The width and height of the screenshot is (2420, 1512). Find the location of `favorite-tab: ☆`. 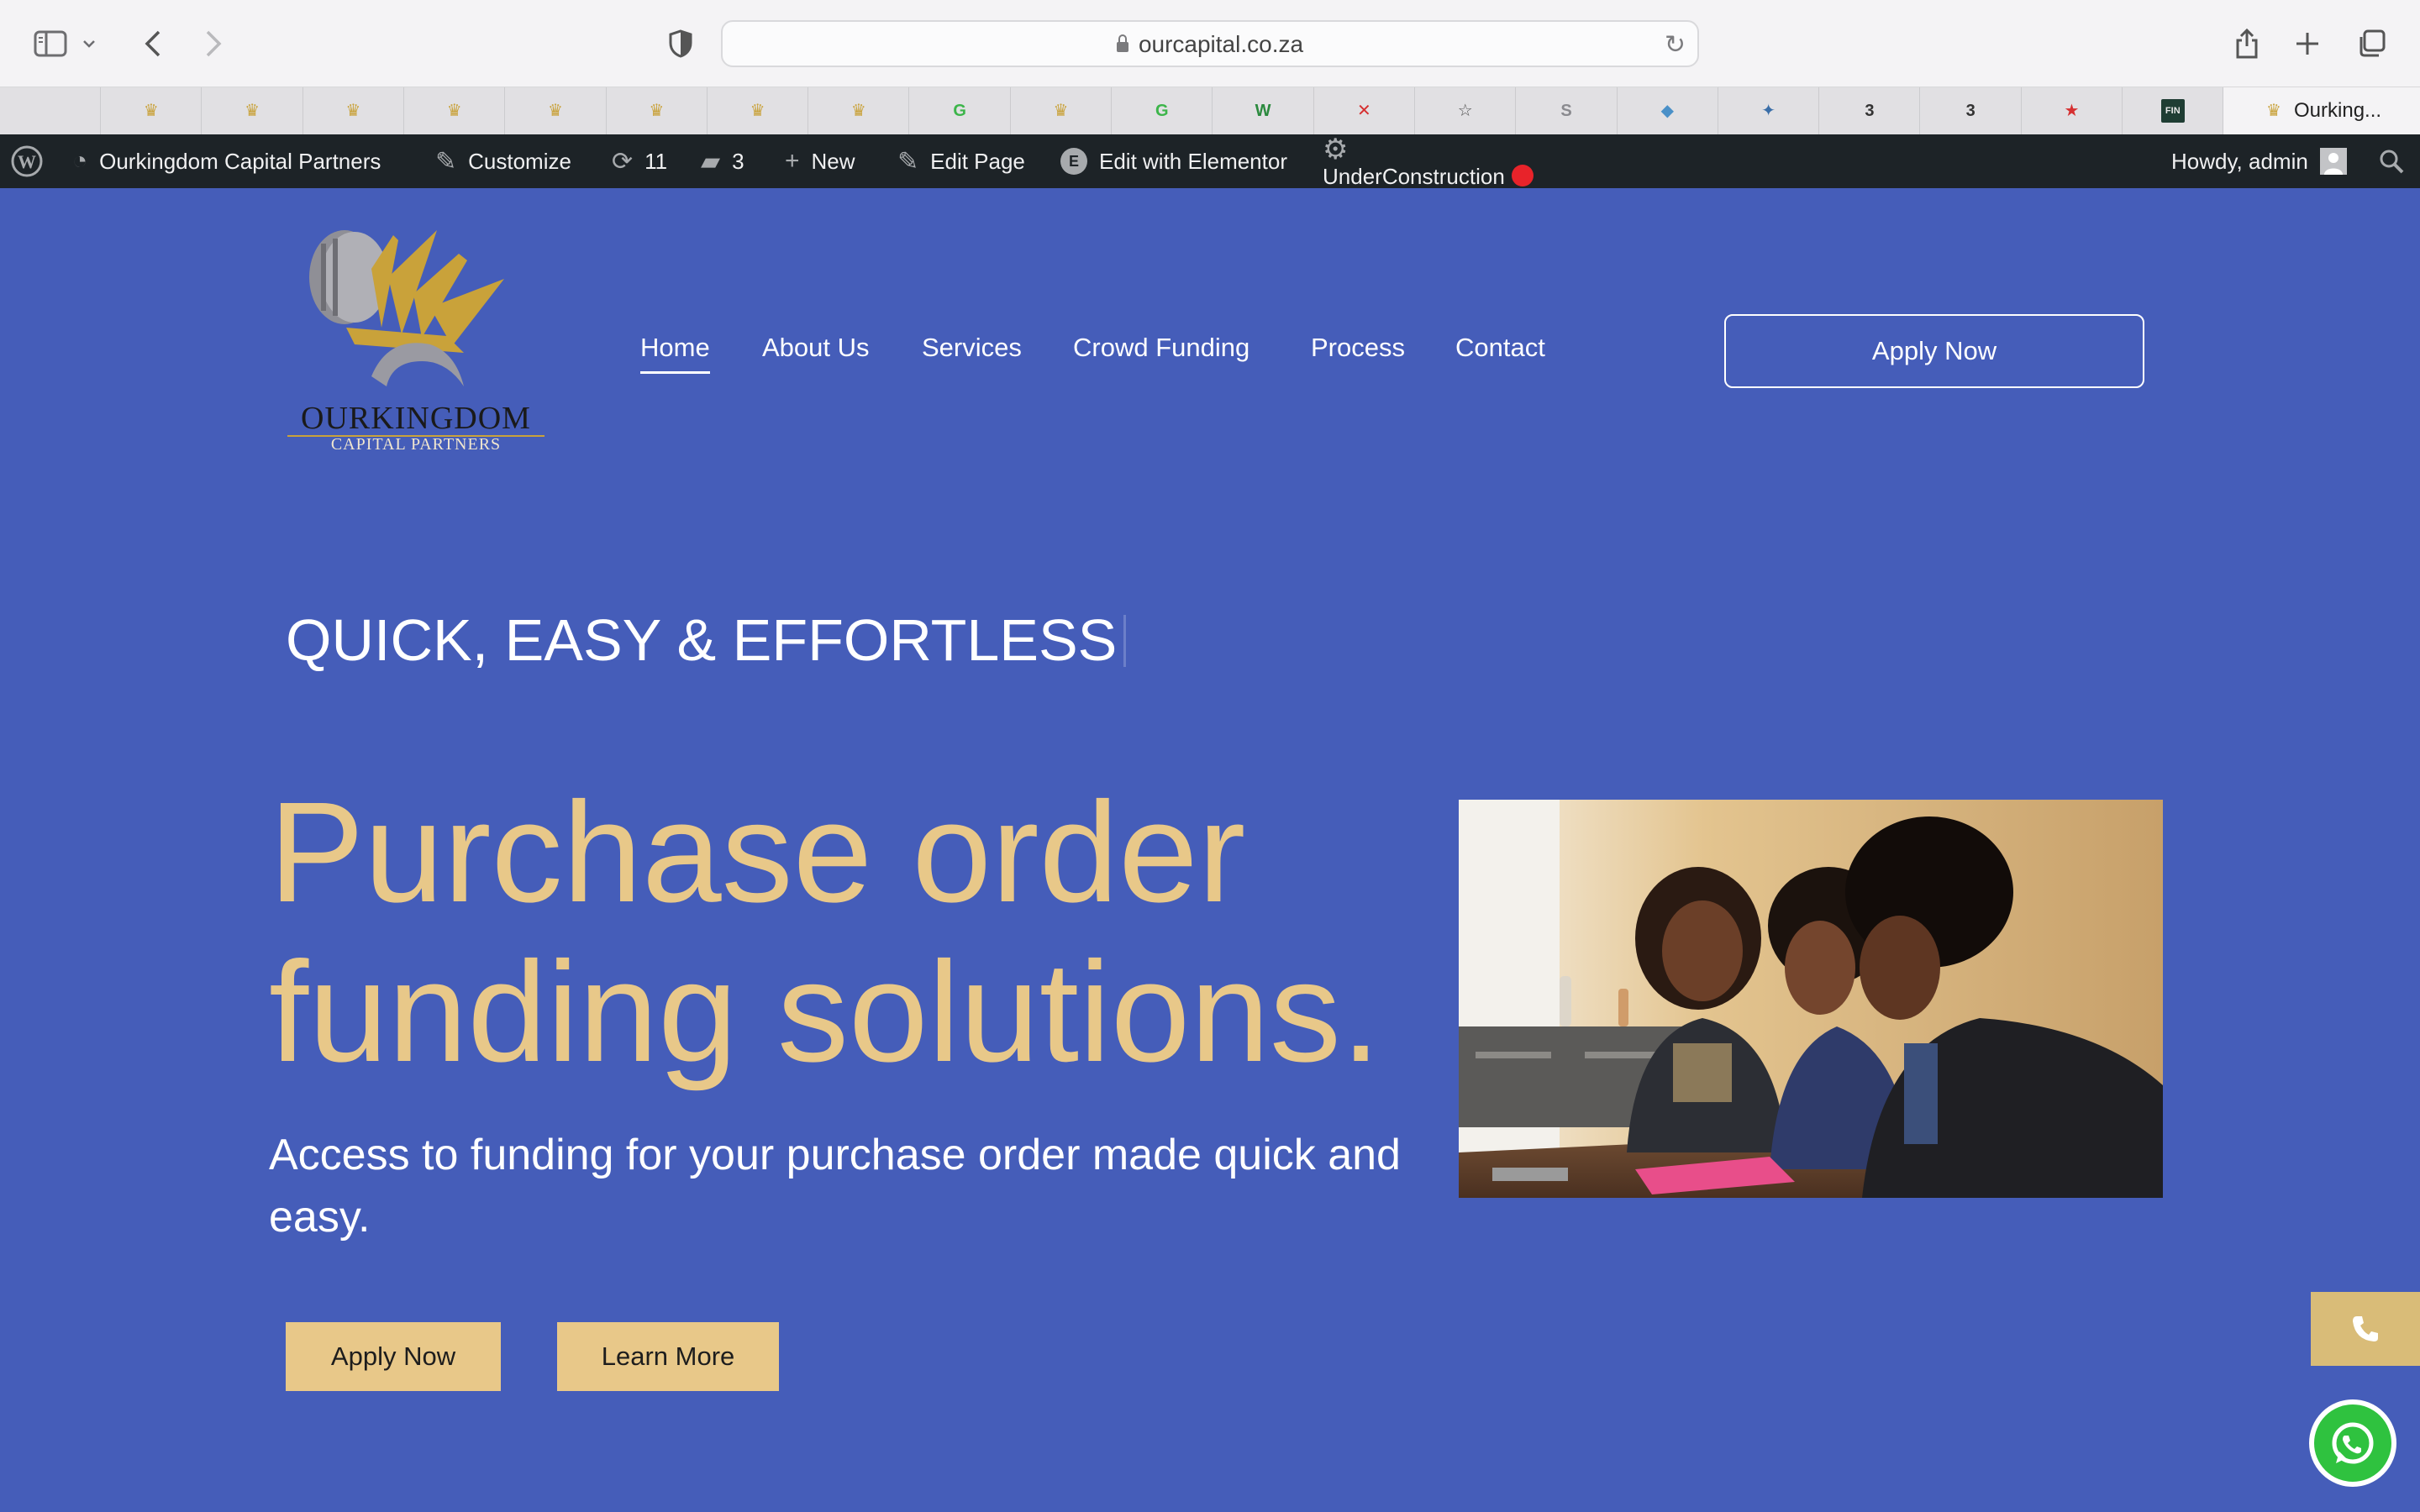

favorite-tab: ☆ is located at coordinates (1466, 110).